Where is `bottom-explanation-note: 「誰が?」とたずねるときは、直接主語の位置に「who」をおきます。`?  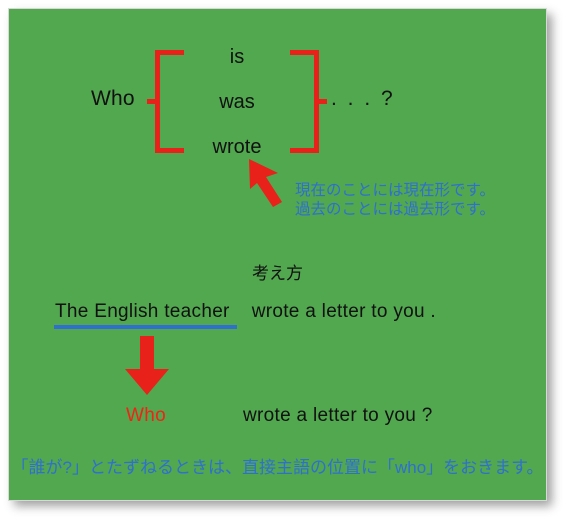 bottom-explanation-note: 「誰が?」とたずねるときは、直接主語の位置に「who」をおきます。 is located at coordinates (277, 467).